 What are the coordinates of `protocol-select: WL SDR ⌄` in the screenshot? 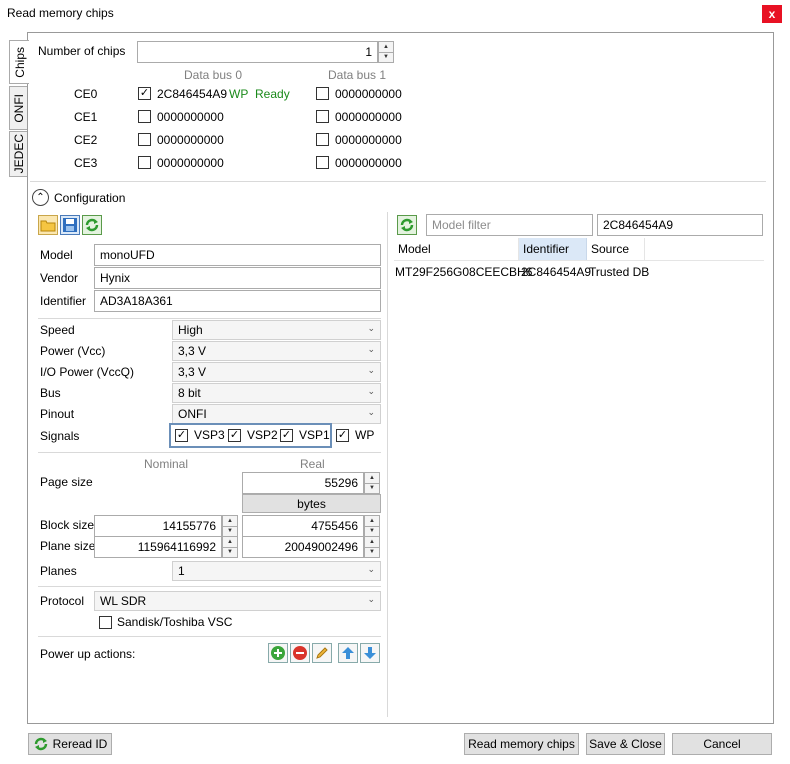 It's located at (237, 601).